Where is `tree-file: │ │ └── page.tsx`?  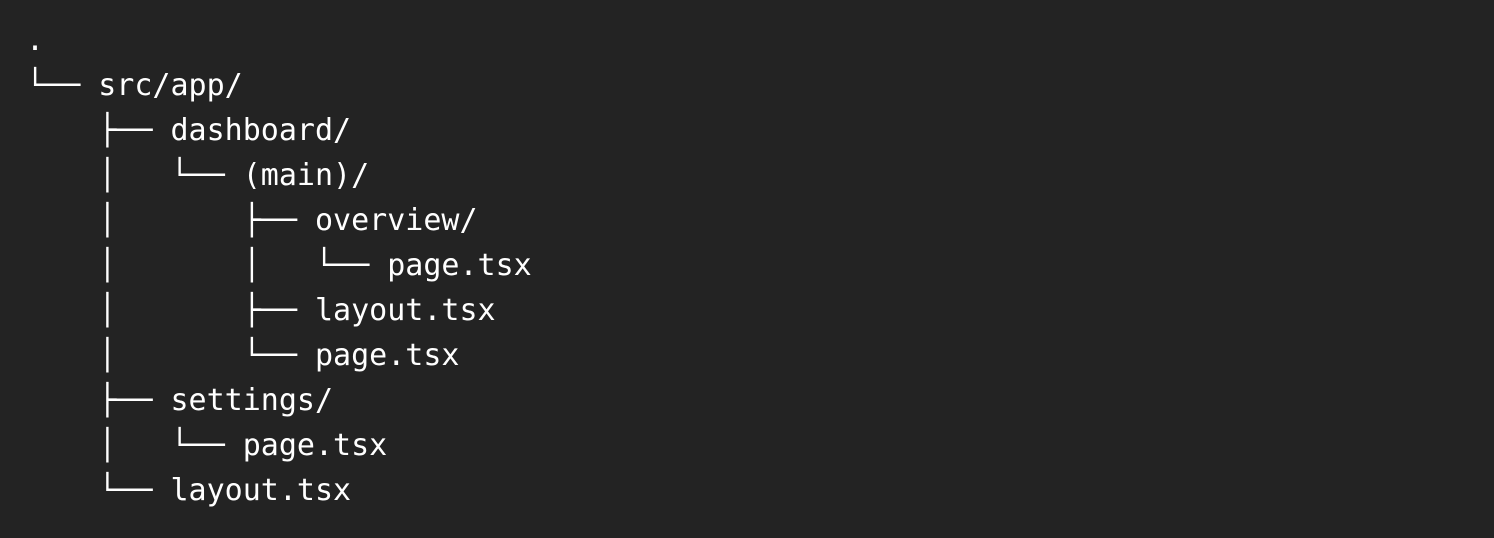 tree-file: │ │ └── page.tsx is located at coordinates (760, 265).